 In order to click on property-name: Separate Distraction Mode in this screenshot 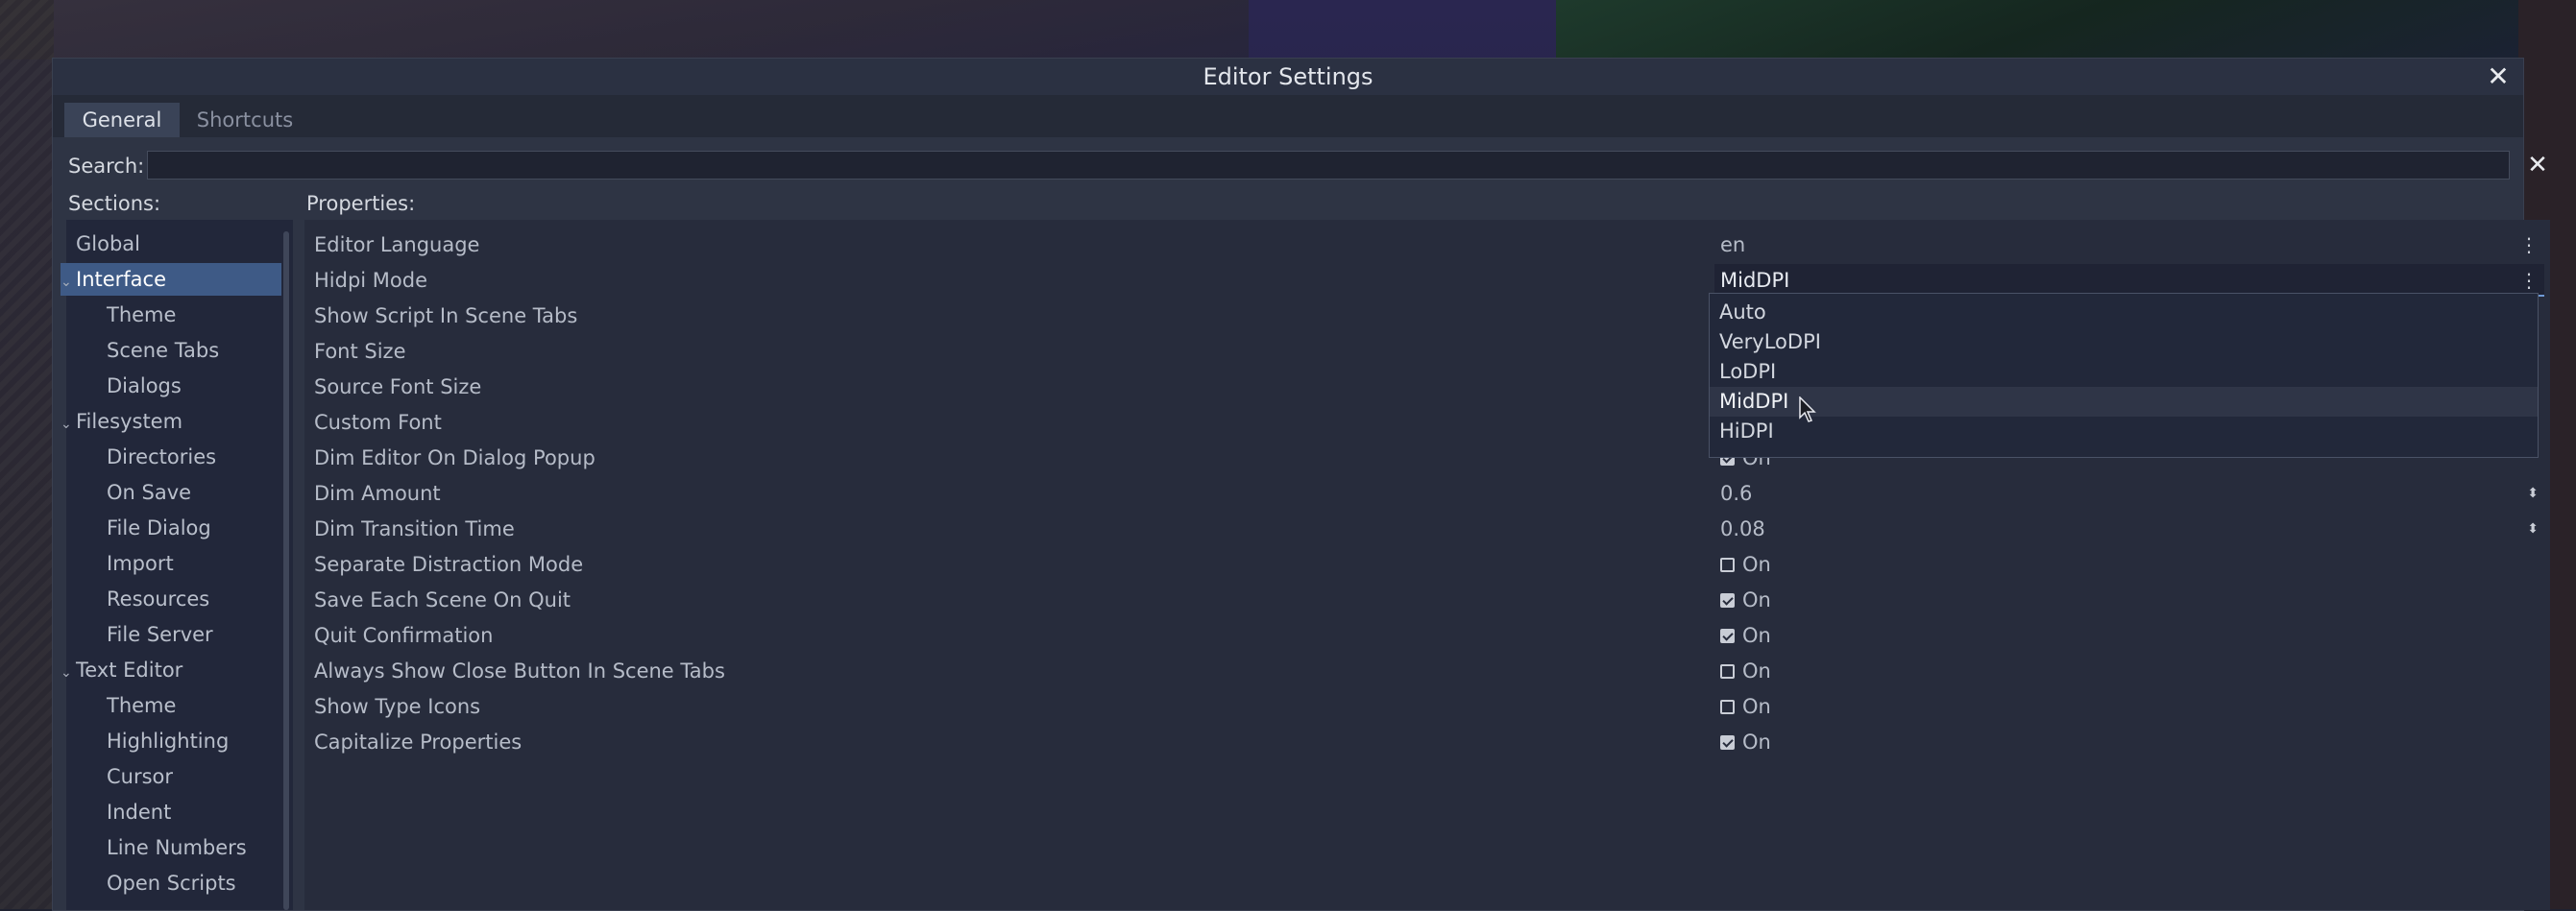, I will do `click(449, 564)`.